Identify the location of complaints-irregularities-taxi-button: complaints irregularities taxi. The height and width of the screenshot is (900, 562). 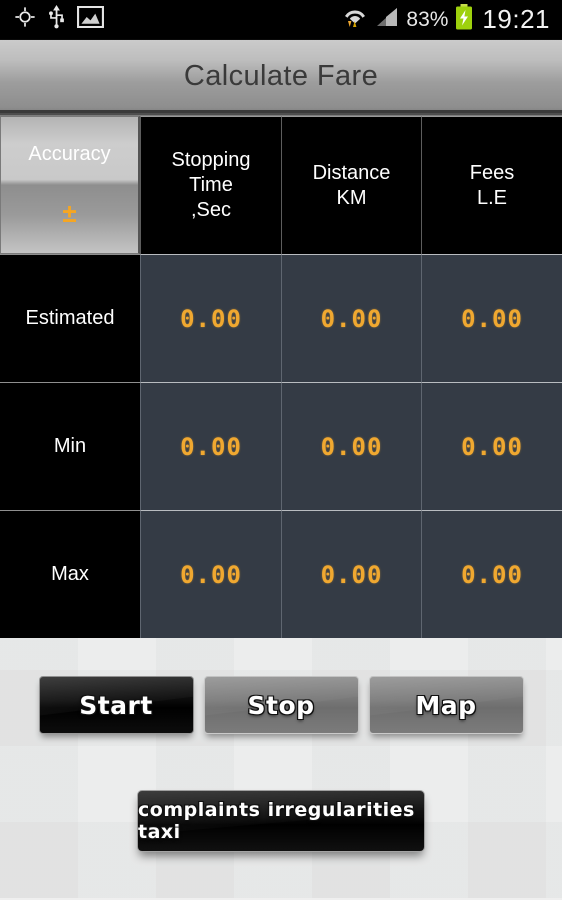
(281, 821).